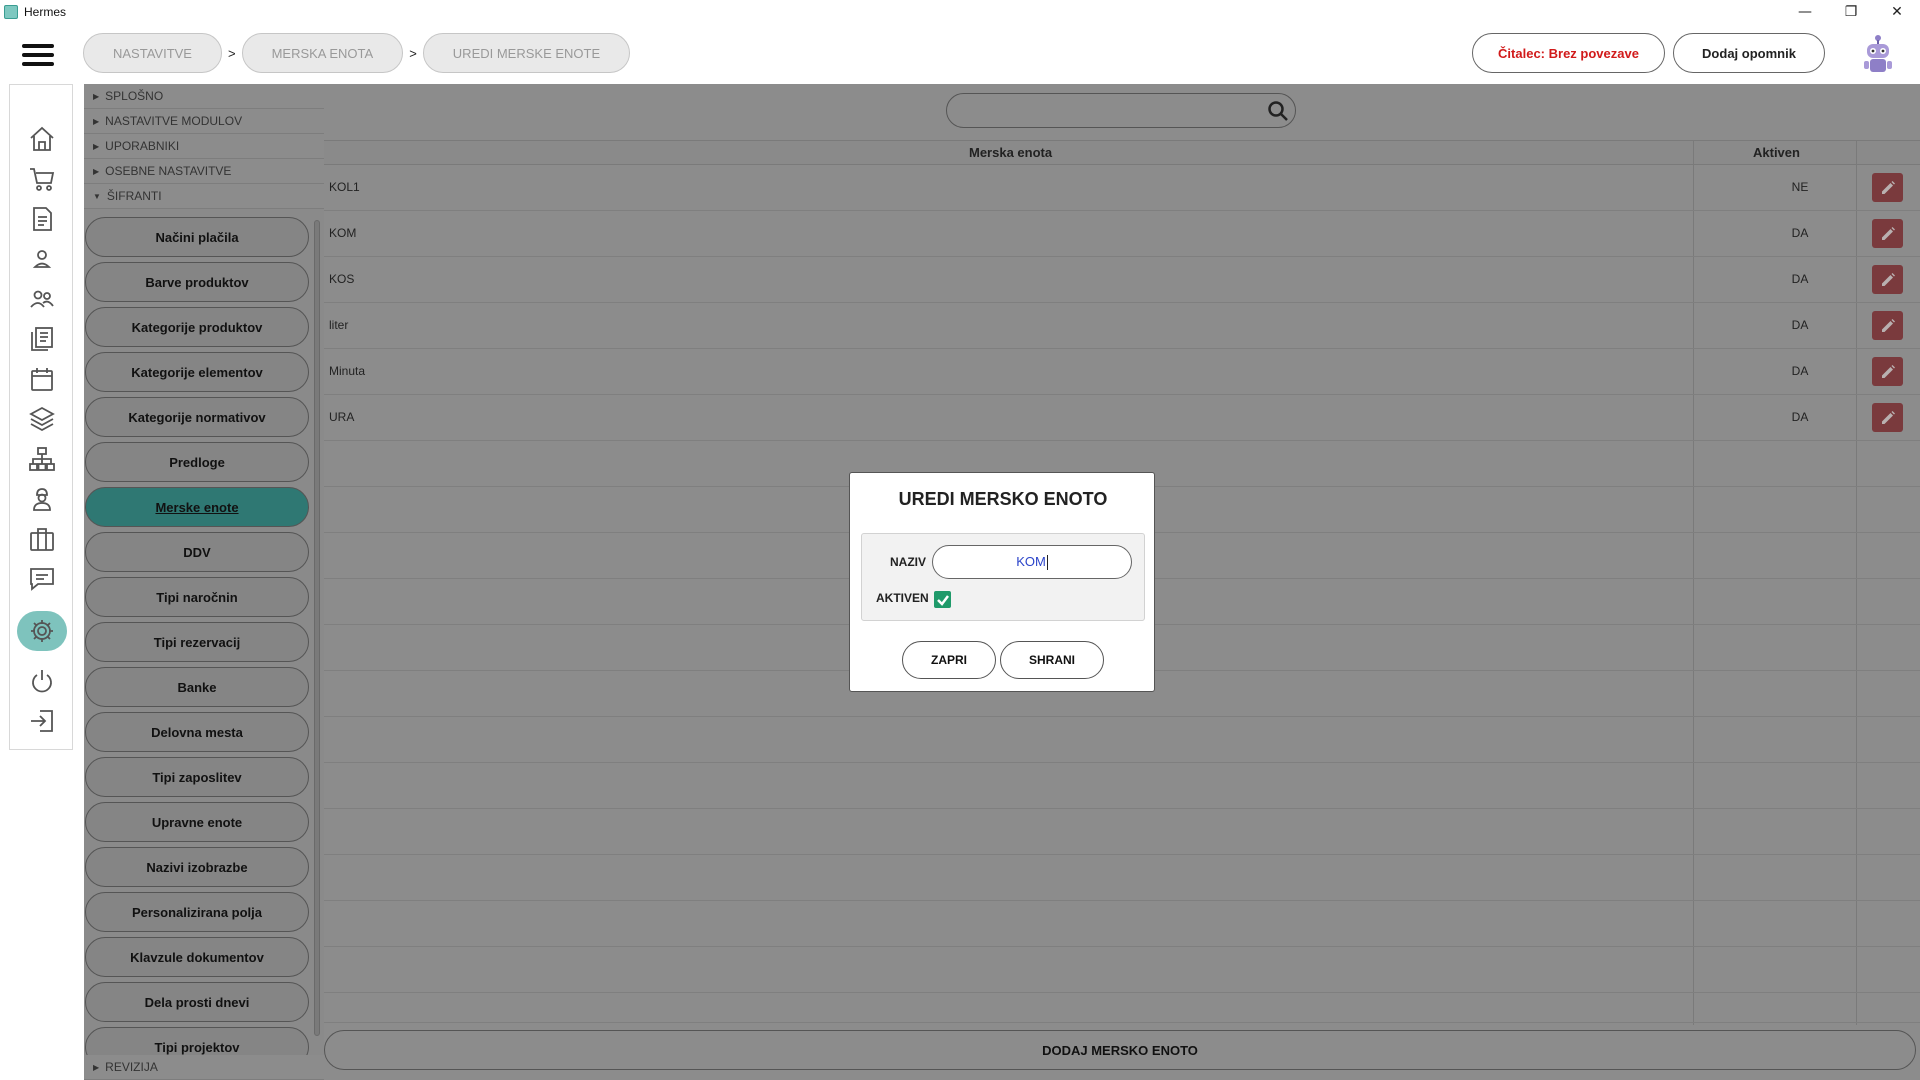  What do you see at coordinates (197, 327) in the screenshot?
I see `tree-item-product-categories: Kategorije produktov` at bounding box center [197, 327].